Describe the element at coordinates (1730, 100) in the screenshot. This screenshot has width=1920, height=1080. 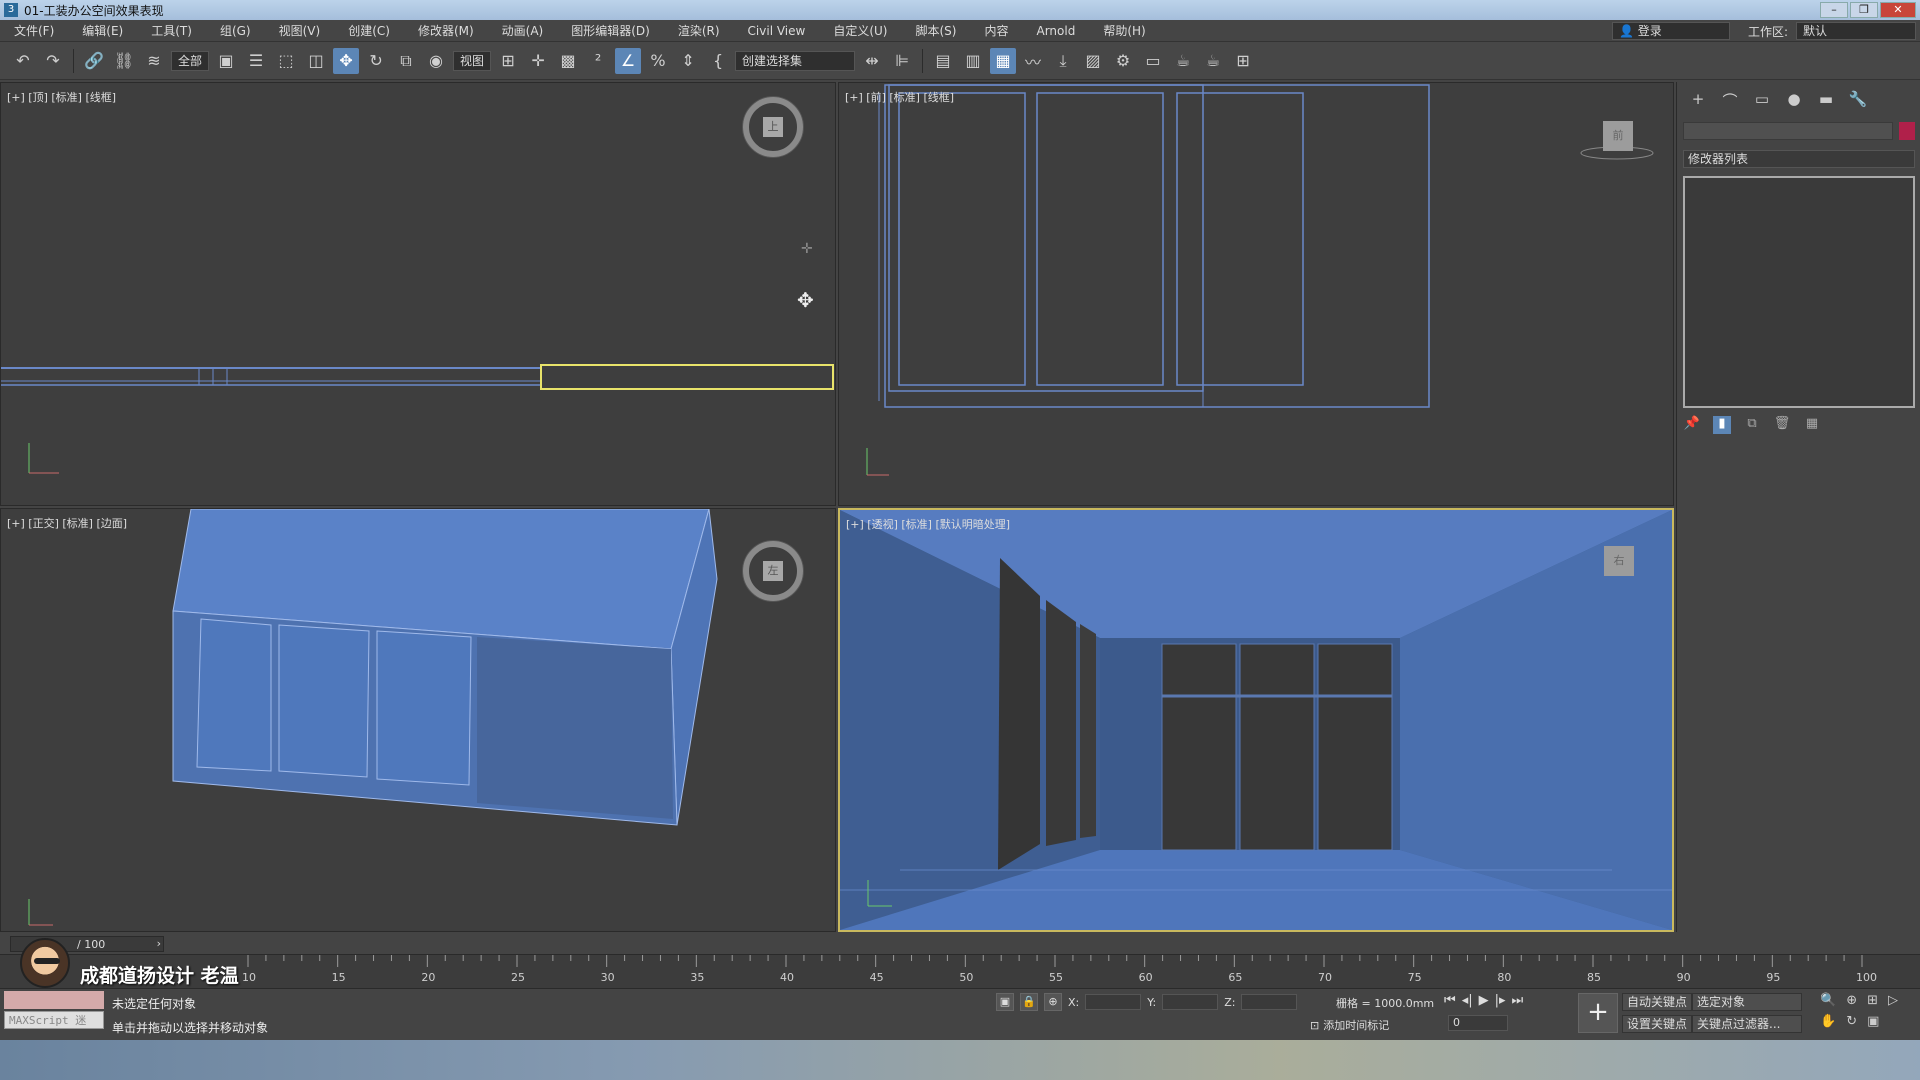
I see `modify-tab-icon: ⌒` at that location.